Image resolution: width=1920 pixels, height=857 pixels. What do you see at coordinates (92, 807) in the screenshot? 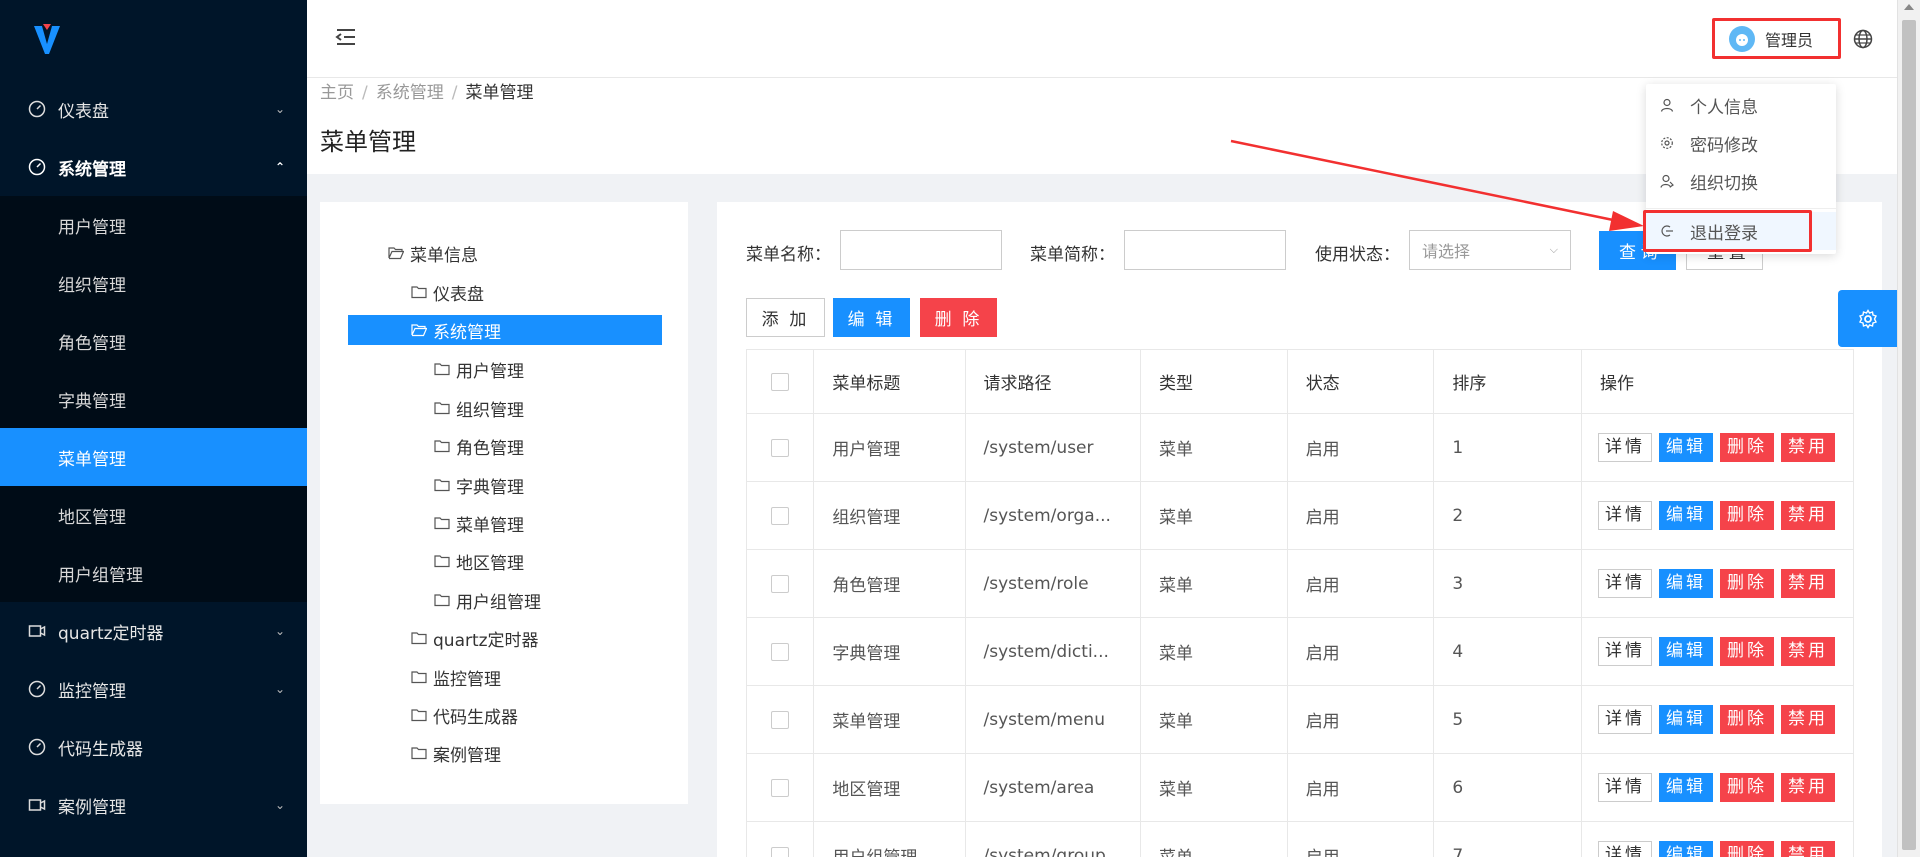
I see `sidebar-item-label: 案例管理` at bounding box center [92, 807].